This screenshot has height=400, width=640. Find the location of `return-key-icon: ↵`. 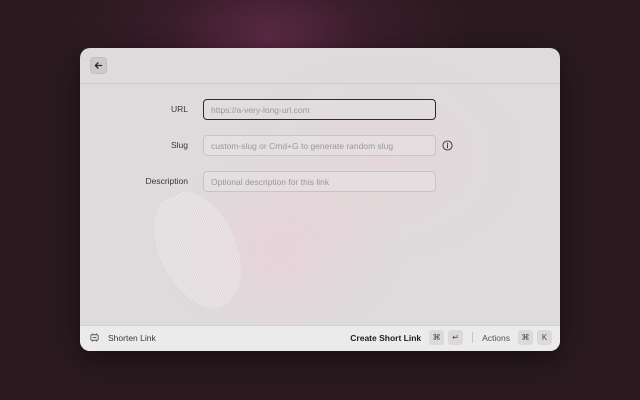

return-key-icon: ↵ is located at coordinates (456, 337).